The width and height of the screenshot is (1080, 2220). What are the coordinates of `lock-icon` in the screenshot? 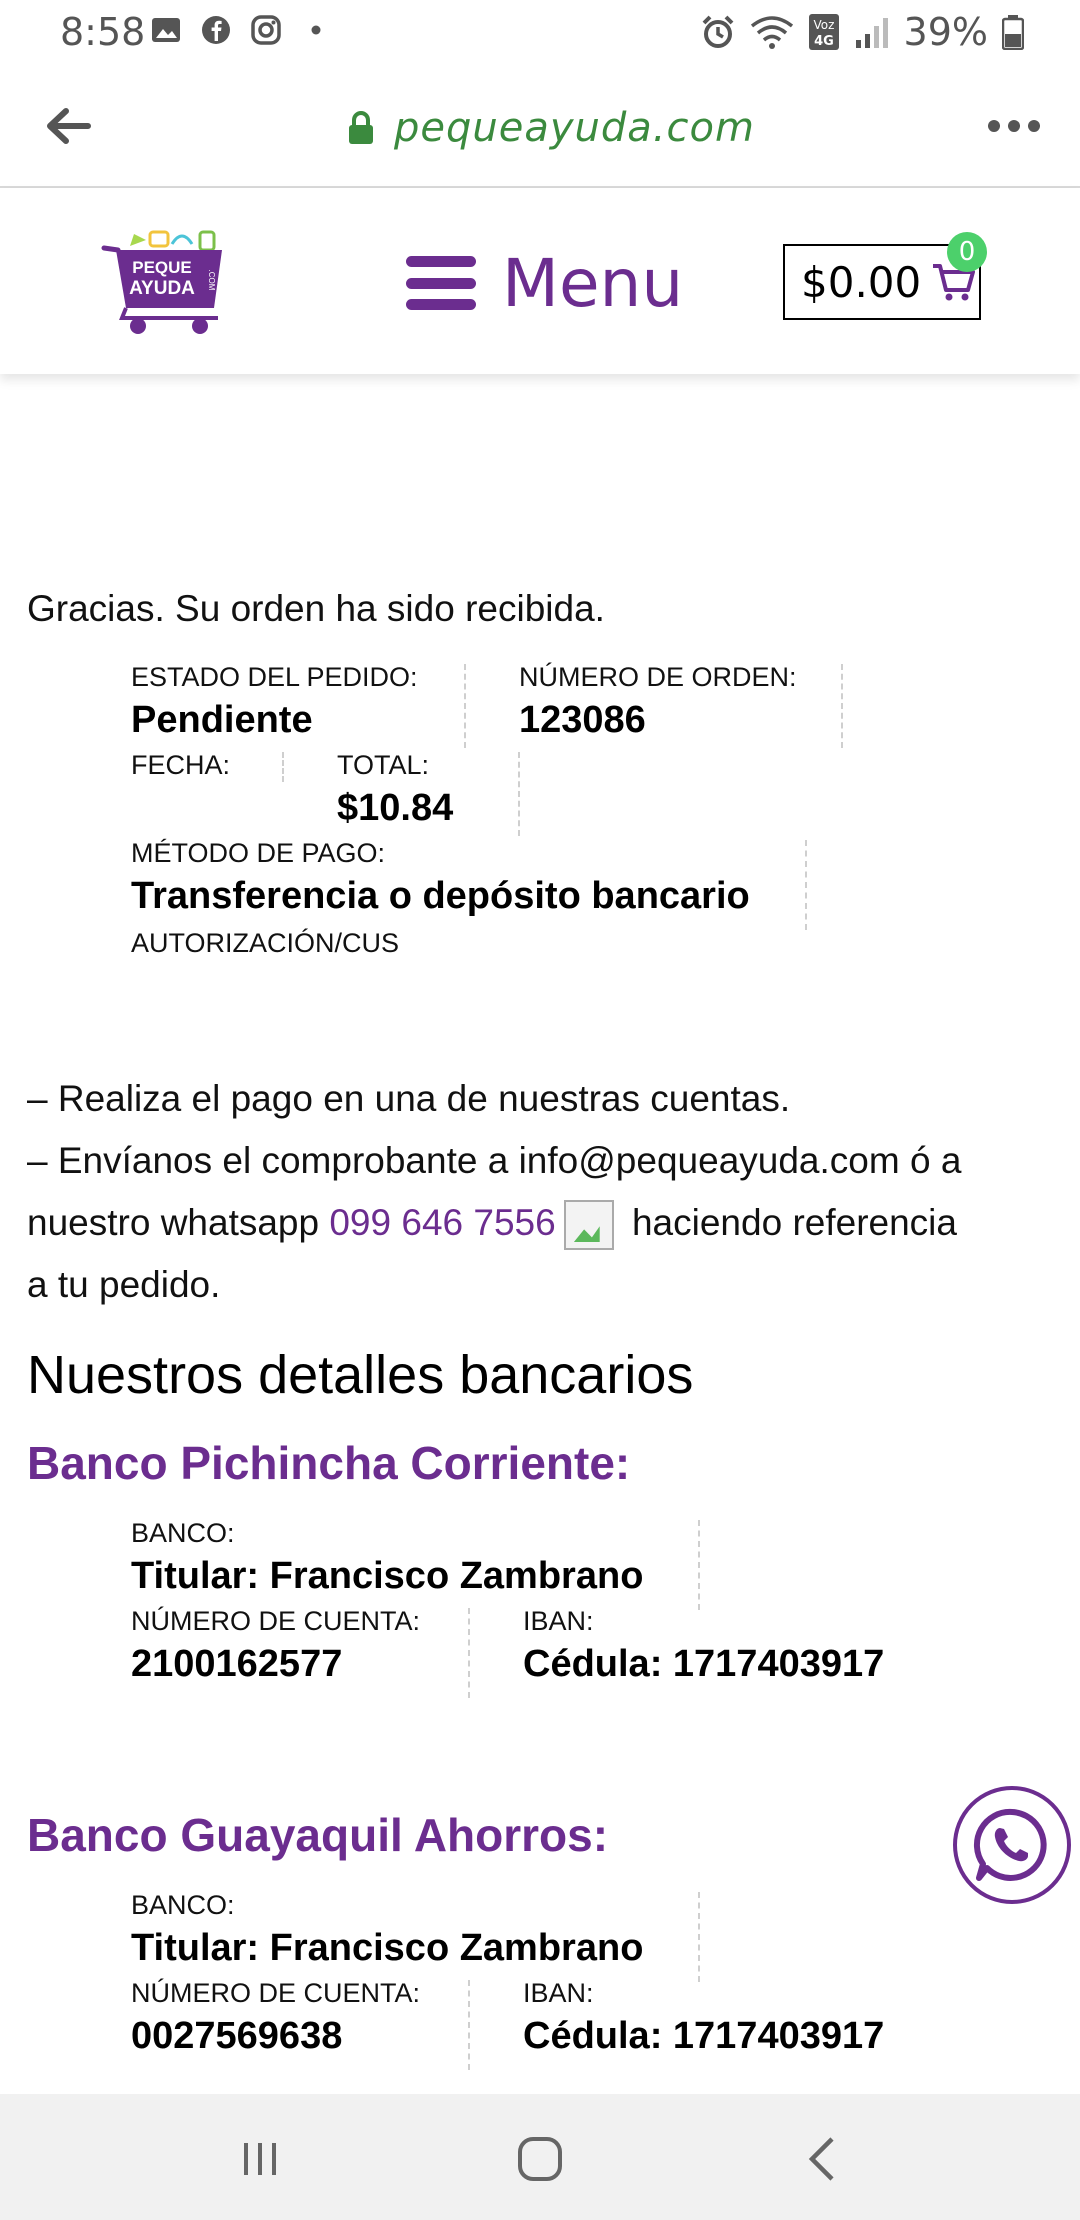 It's located at (361, 127).